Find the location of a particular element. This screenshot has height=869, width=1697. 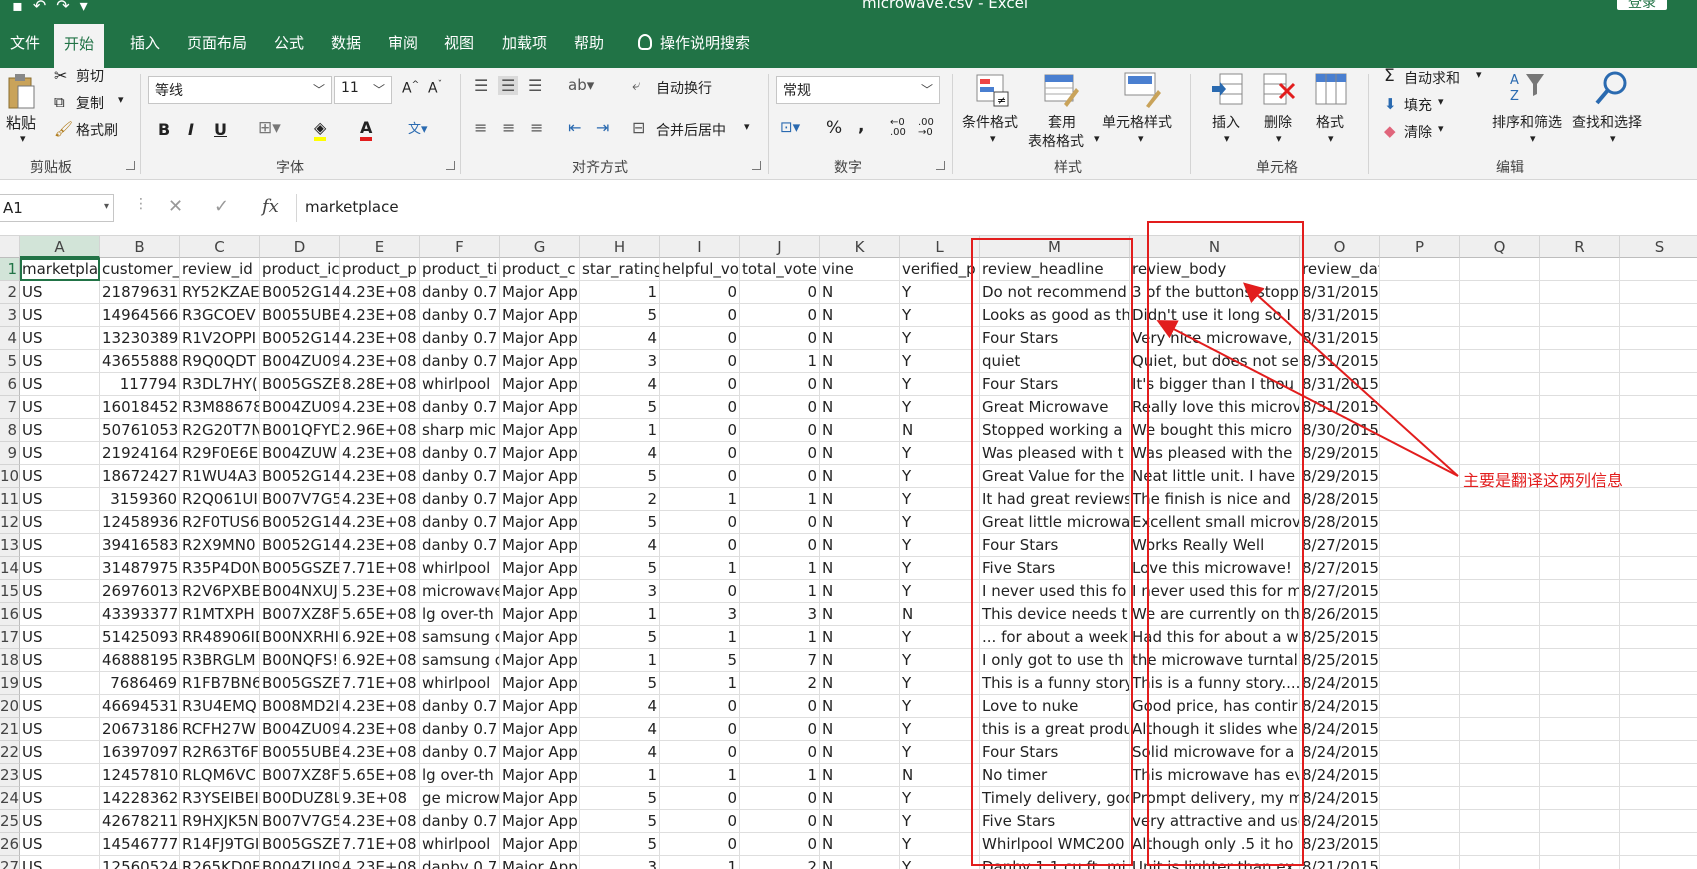

annotation-text: 主要是翻译这两列信息 is located at coordinates (1543, 480).